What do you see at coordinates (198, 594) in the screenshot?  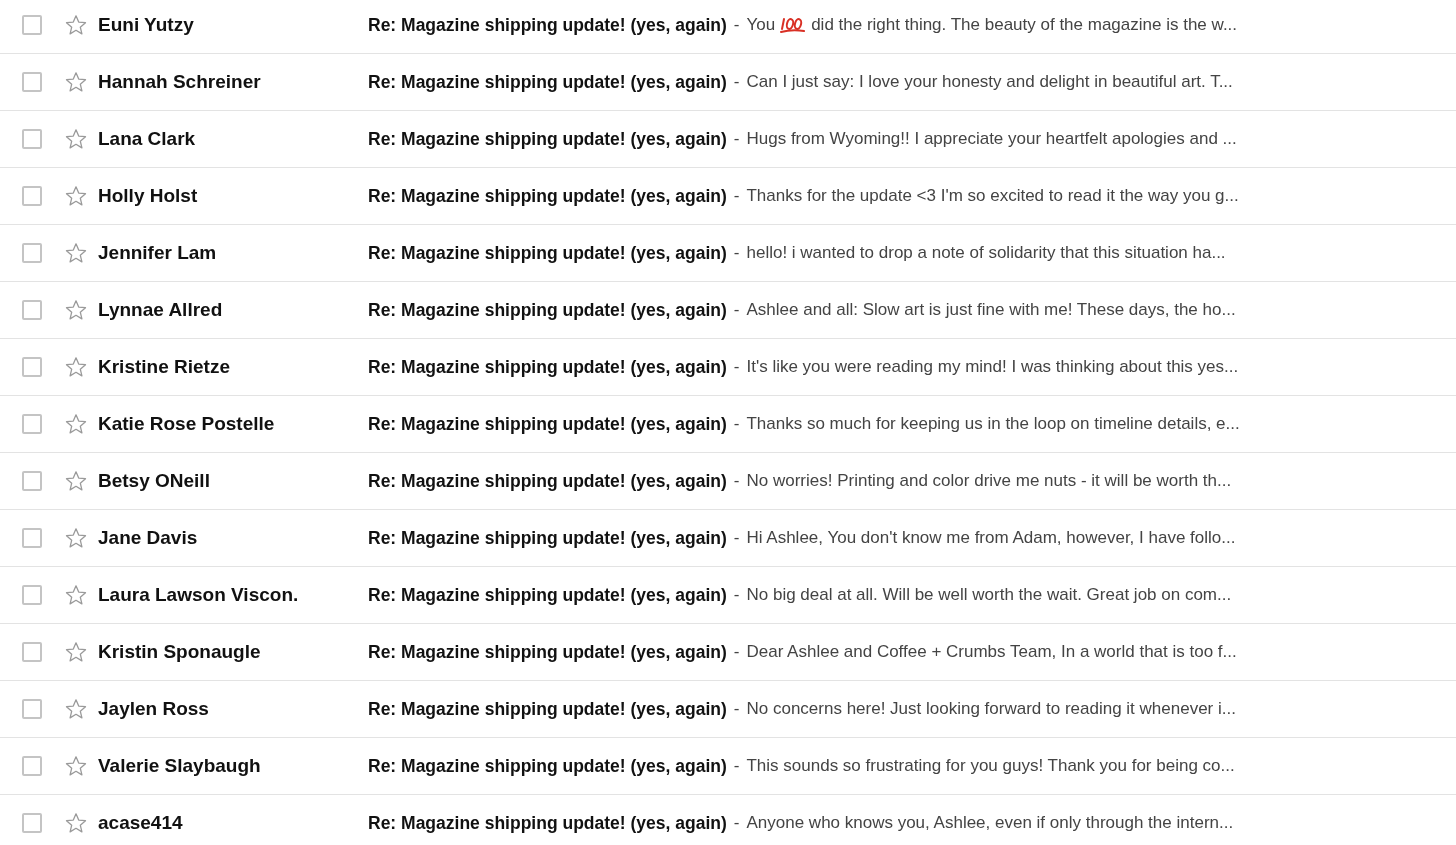 I see `sender-name: Laura Lawson Viscon.` at bounding box center [198, 594].